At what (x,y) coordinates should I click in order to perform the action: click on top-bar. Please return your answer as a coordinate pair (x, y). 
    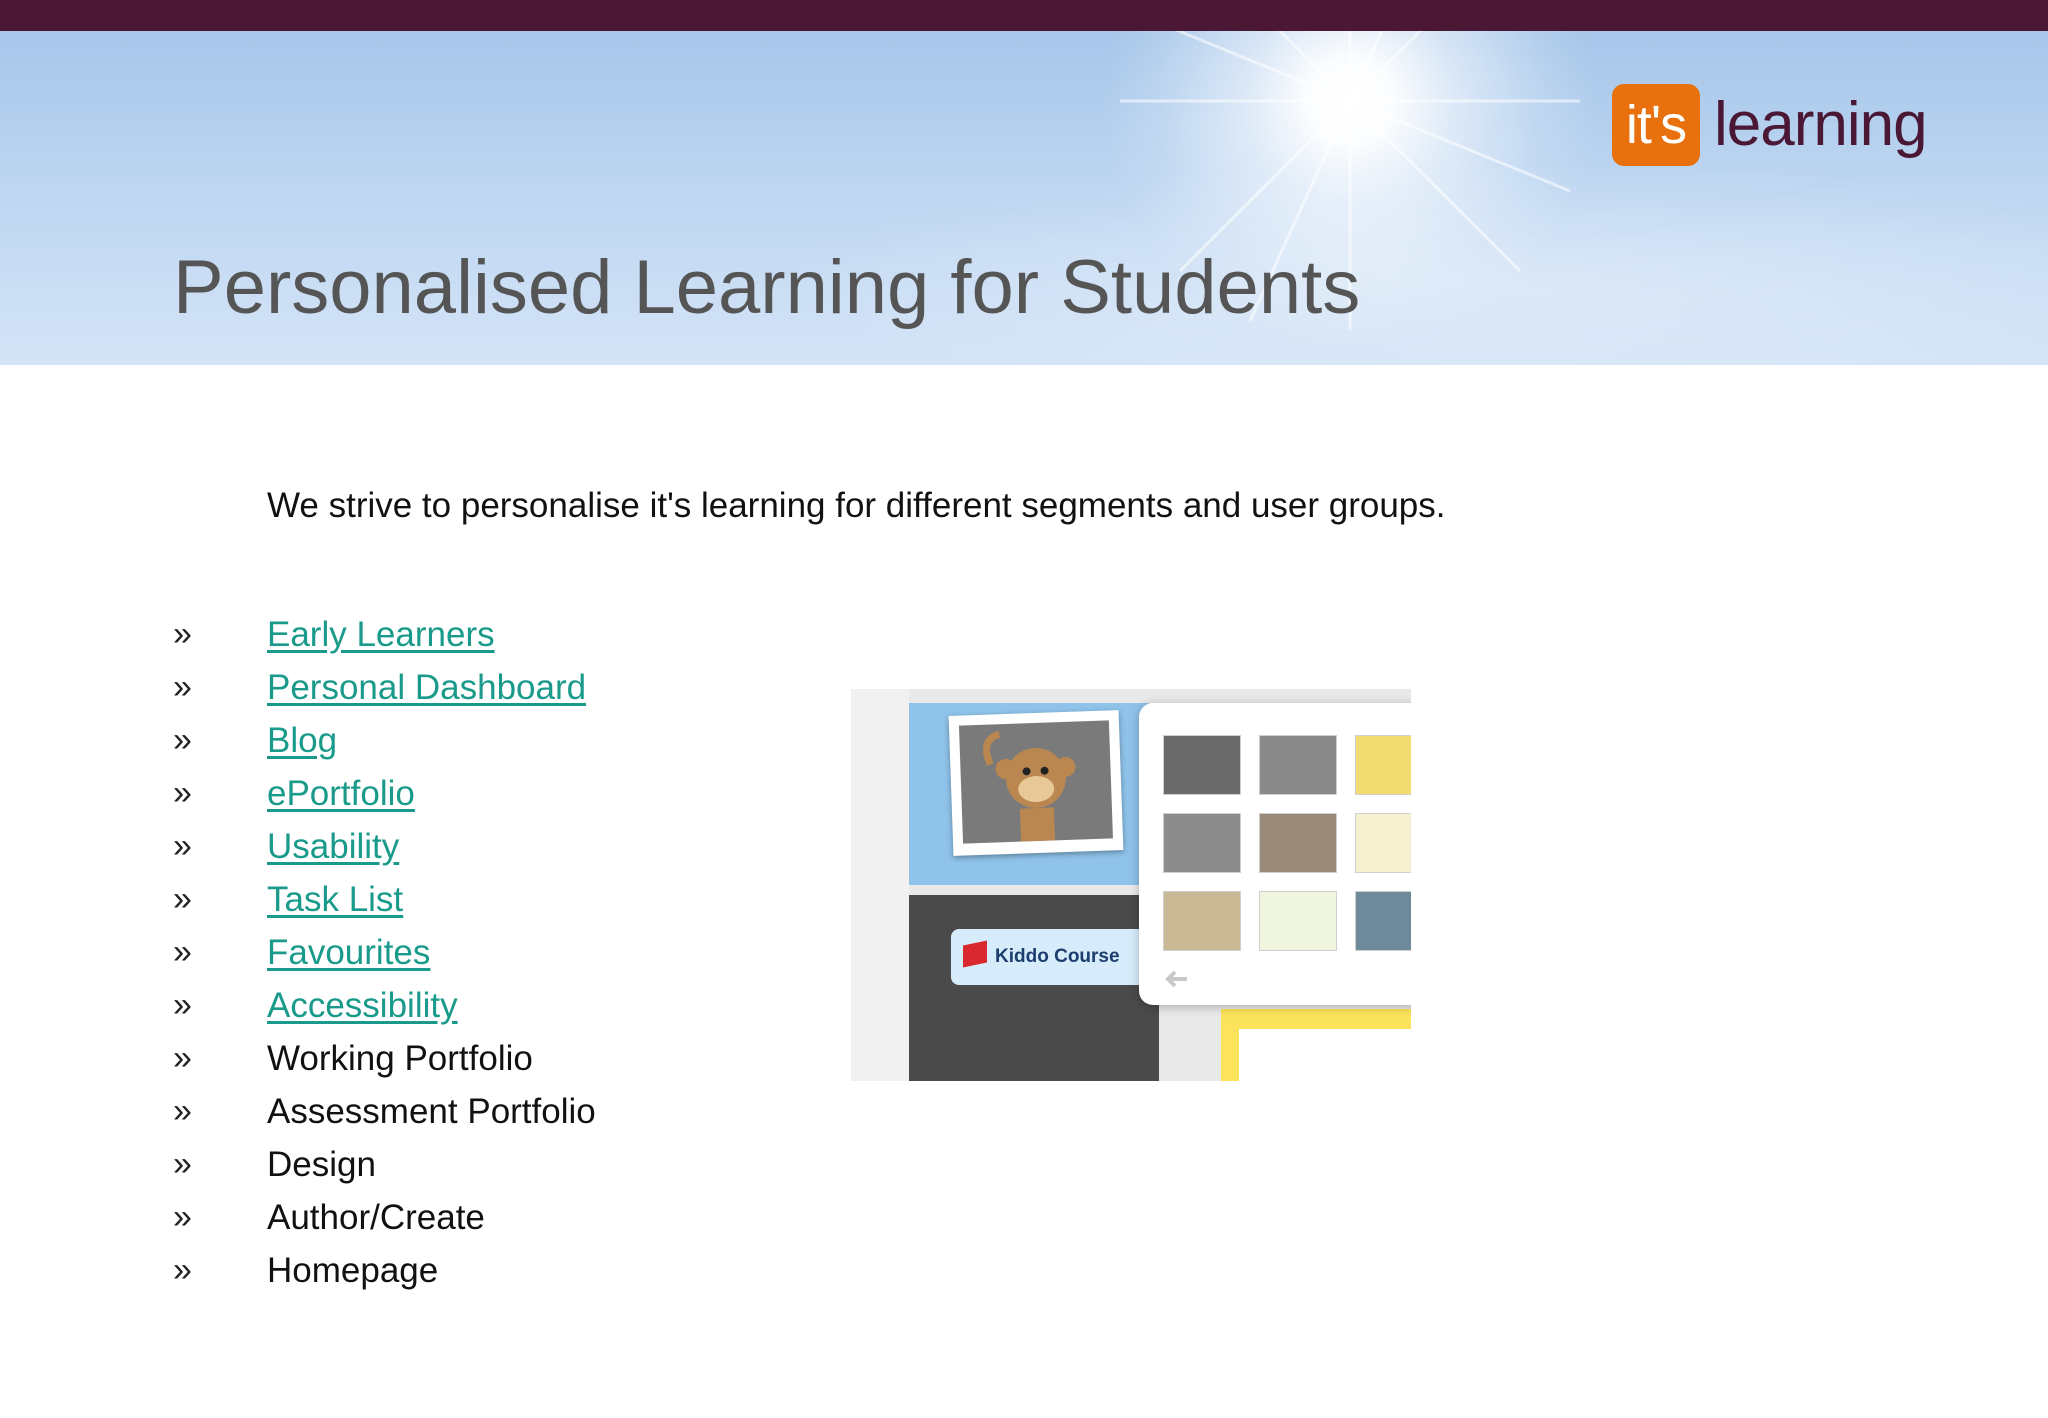
    Looking at the image, I should click on (1024, 15).